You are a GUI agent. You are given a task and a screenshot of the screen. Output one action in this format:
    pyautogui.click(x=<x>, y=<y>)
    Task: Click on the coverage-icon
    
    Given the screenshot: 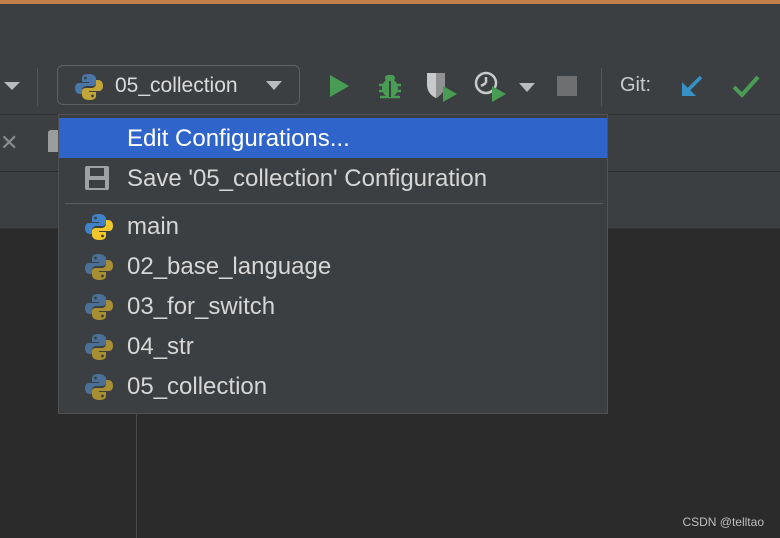 What is the action you would take?
    pyautogui.click(x=442, y=88)
    